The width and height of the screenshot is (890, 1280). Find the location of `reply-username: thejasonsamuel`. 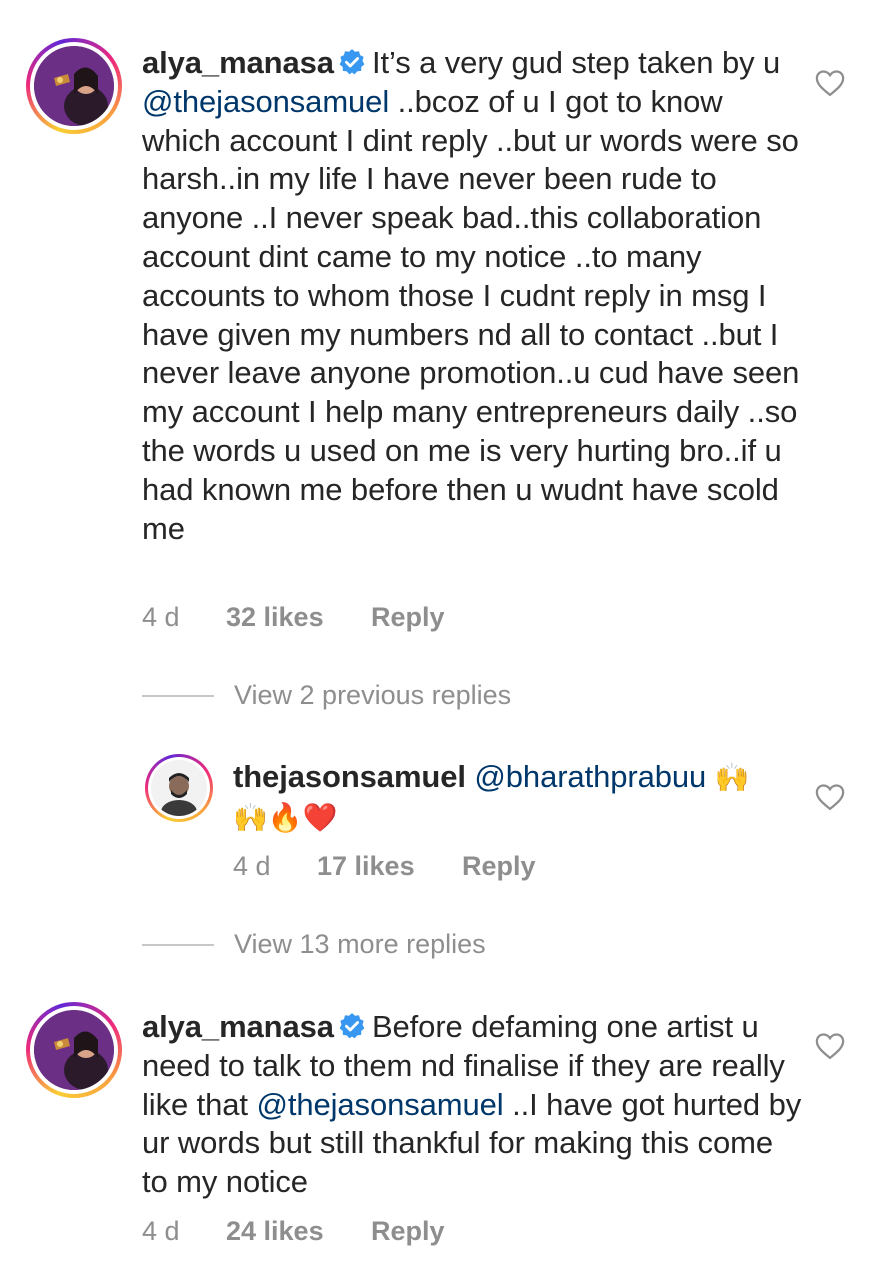

reply-username: thejasonsamuel is located at coordinates (349, 776).